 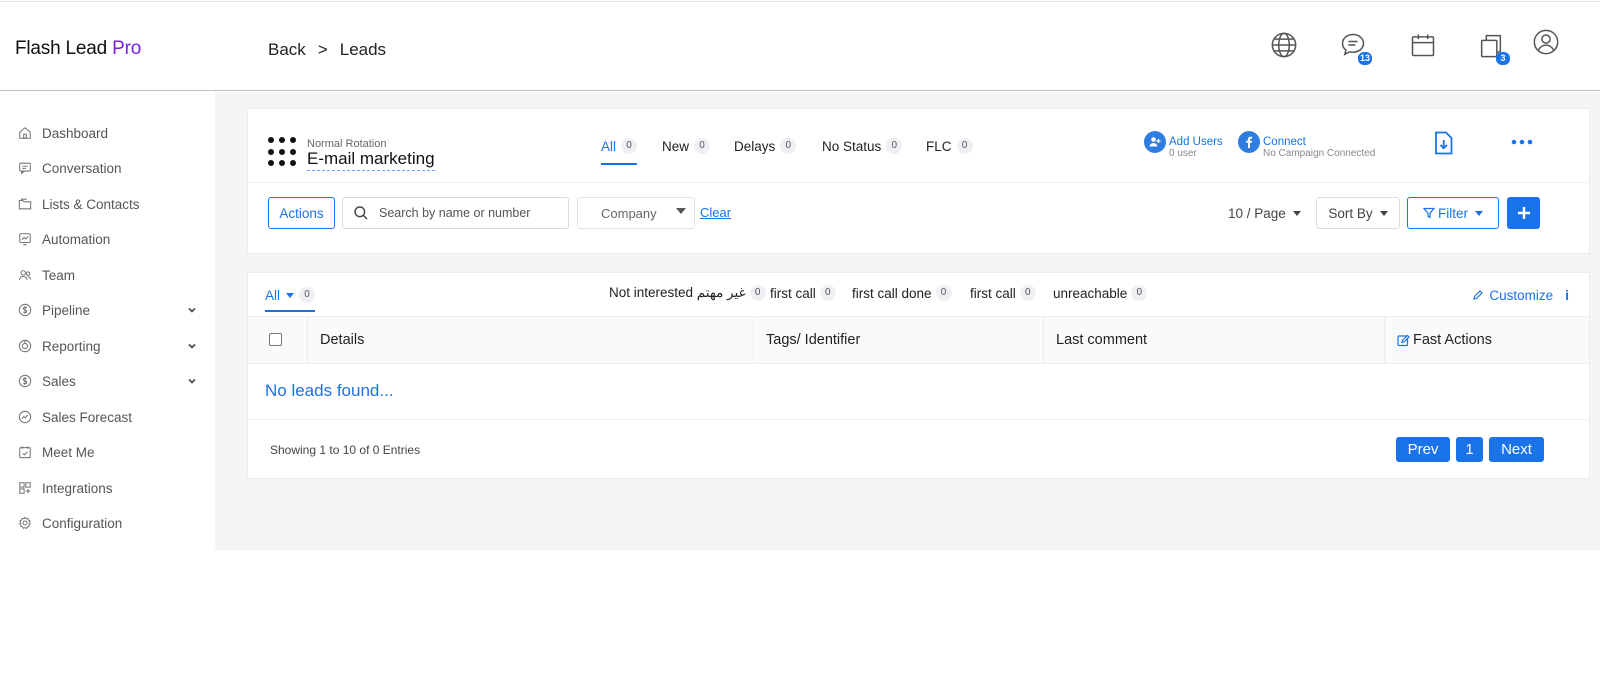 I want to click on copies-icon: 3, so click(x=1493, y=47).